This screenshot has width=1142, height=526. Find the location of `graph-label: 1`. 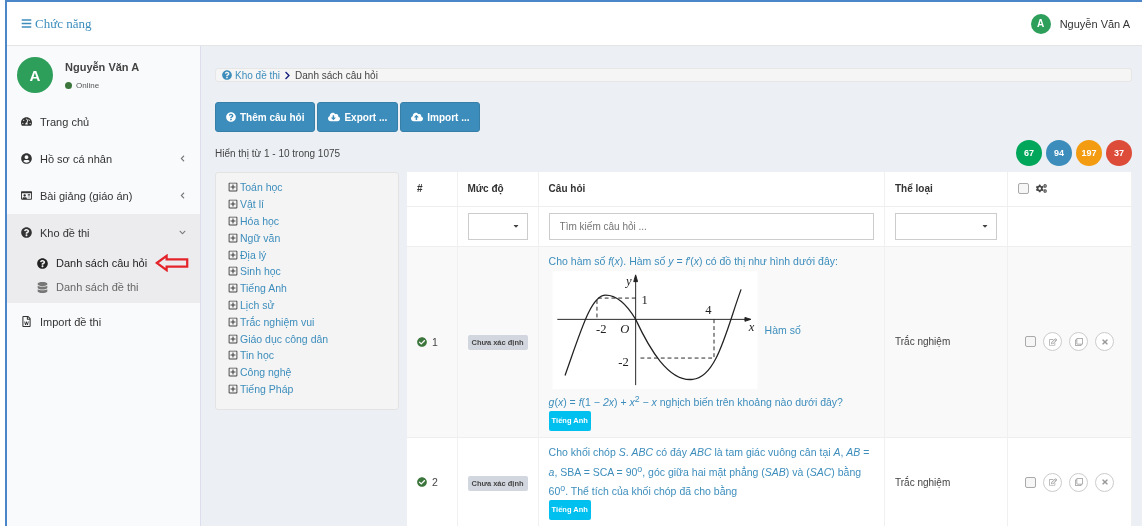

graph-label: 1 is located at coordinates (644, 299).